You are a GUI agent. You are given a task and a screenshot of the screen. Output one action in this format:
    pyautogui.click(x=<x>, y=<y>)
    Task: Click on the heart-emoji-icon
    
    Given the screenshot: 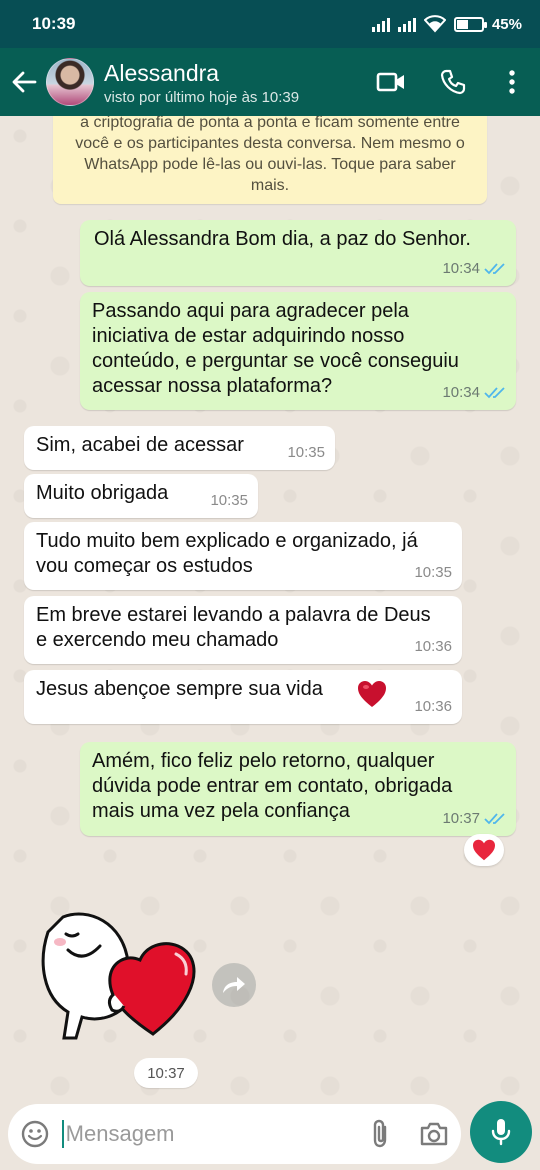 What is the action you would take?
    pyautogui.click(x=372, y=694)
    